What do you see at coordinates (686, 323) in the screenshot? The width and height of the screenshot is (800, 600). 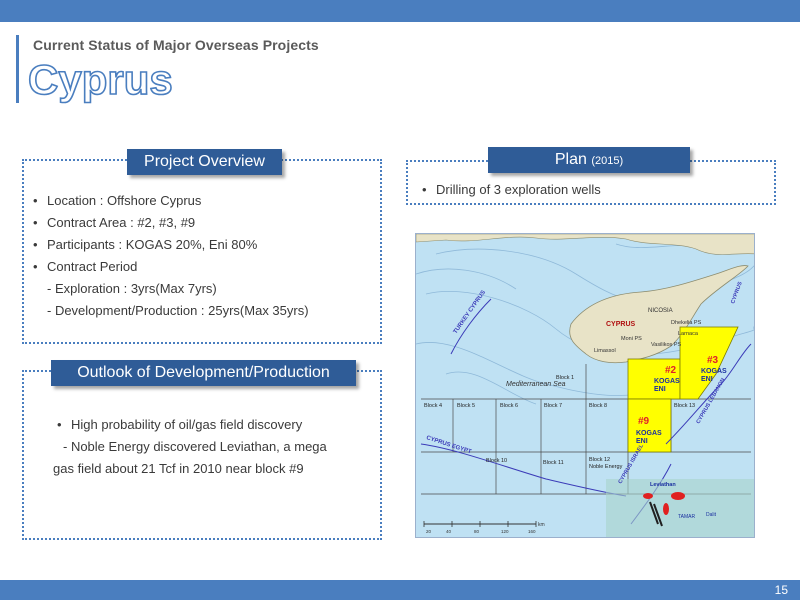 I see `map-label-dhekelia: Dhekelia PS` at bounding box center [686, 323].